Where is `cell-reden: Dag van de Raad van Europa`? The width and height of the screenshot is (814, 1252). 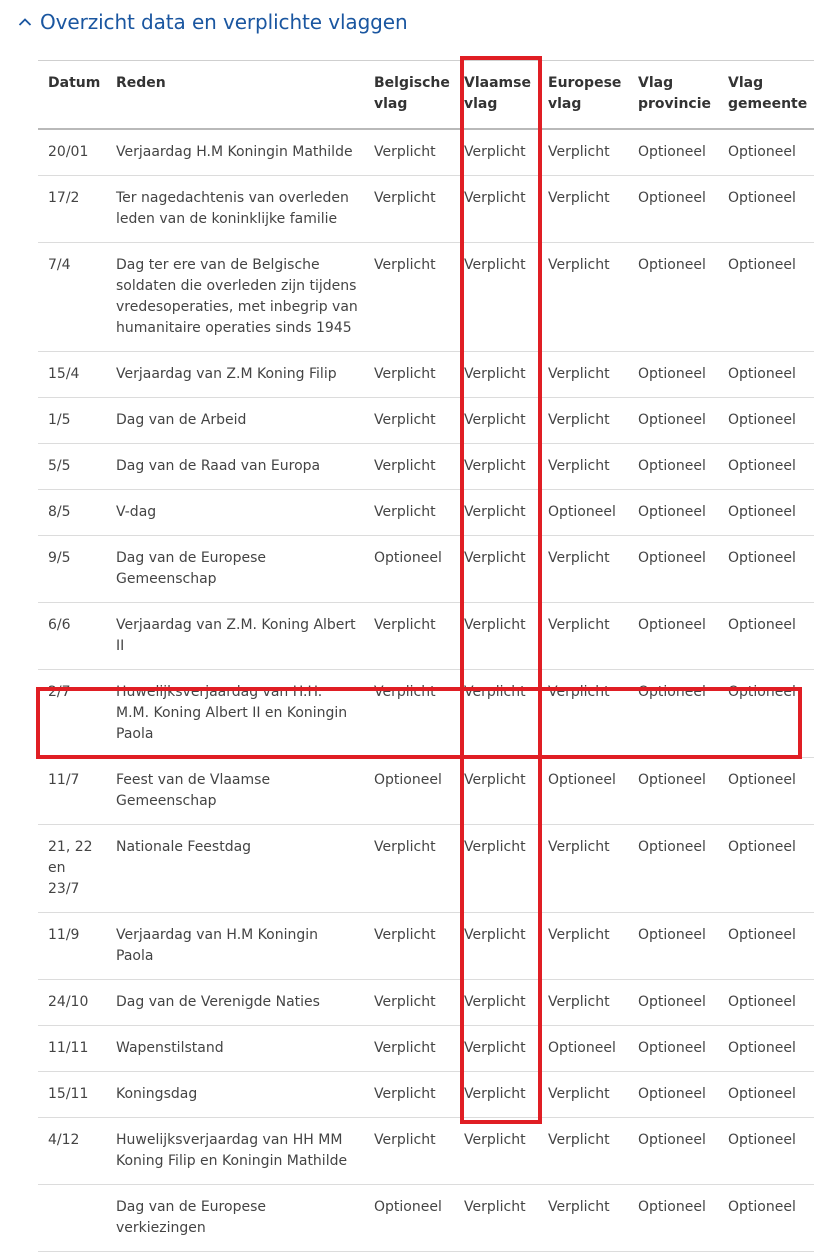
cell-reden: Dag van de Raad van Europa is located at coordinates (235, 466).